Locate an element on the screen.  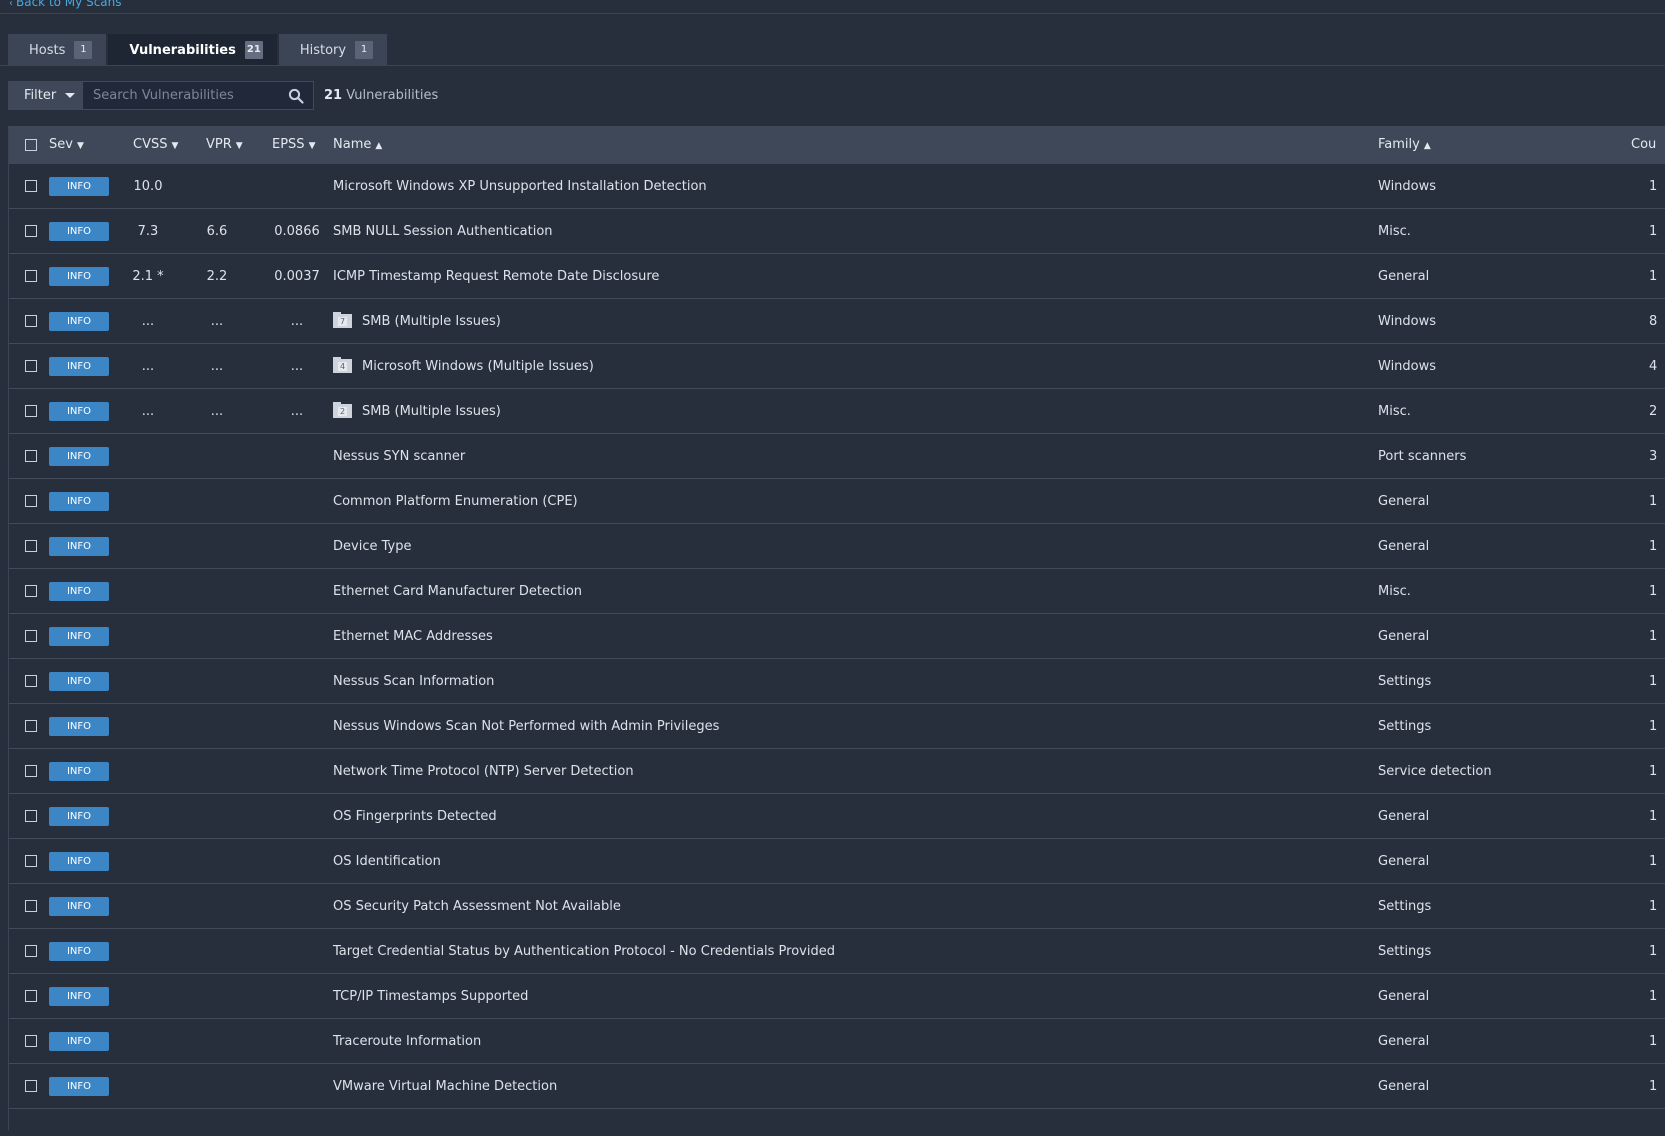
vulnerability-name: Ethernet Card Manufacturer Detection is located at coordinates (457, 591).